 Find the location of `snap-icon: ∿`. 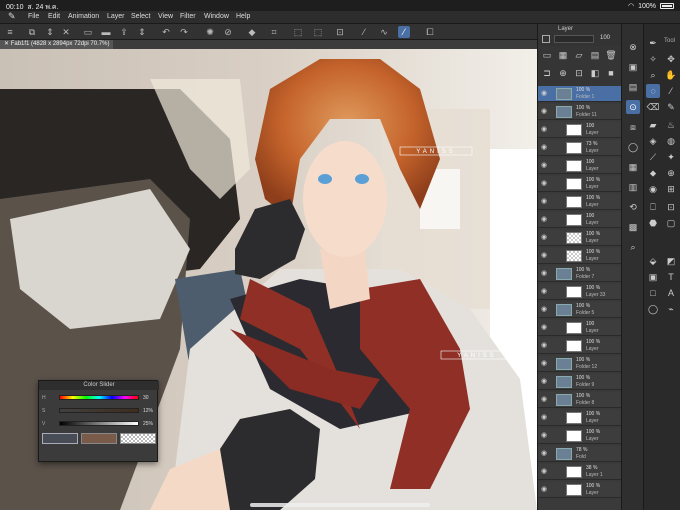

snap-icon: ∿ is located at coordinates (384, 32).